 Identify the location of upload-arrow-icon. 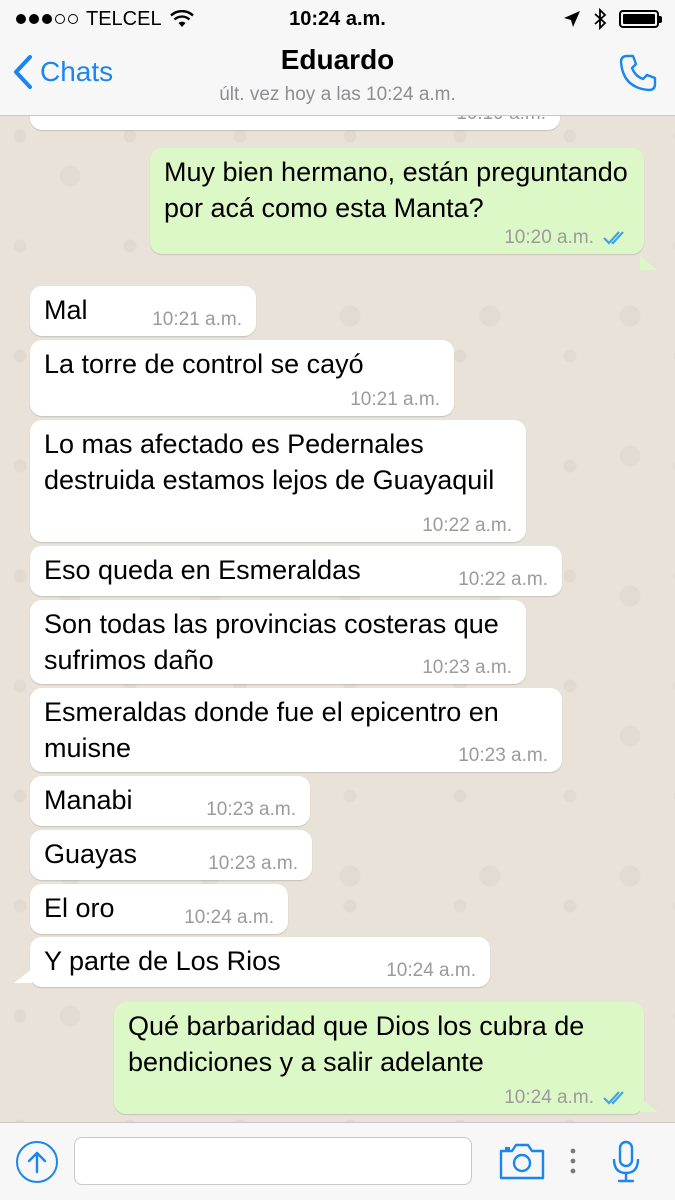
(37, 1162).